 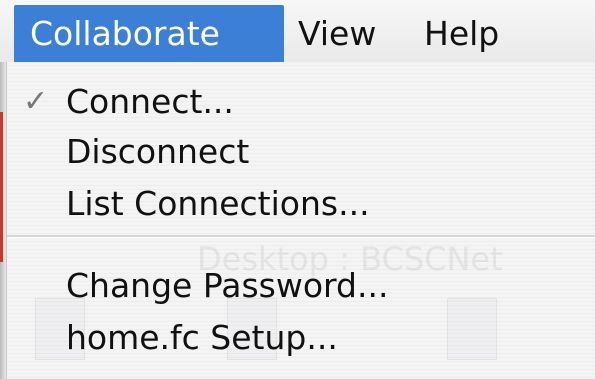 I want to click on menu-view: View, so click(x=337, y=34).